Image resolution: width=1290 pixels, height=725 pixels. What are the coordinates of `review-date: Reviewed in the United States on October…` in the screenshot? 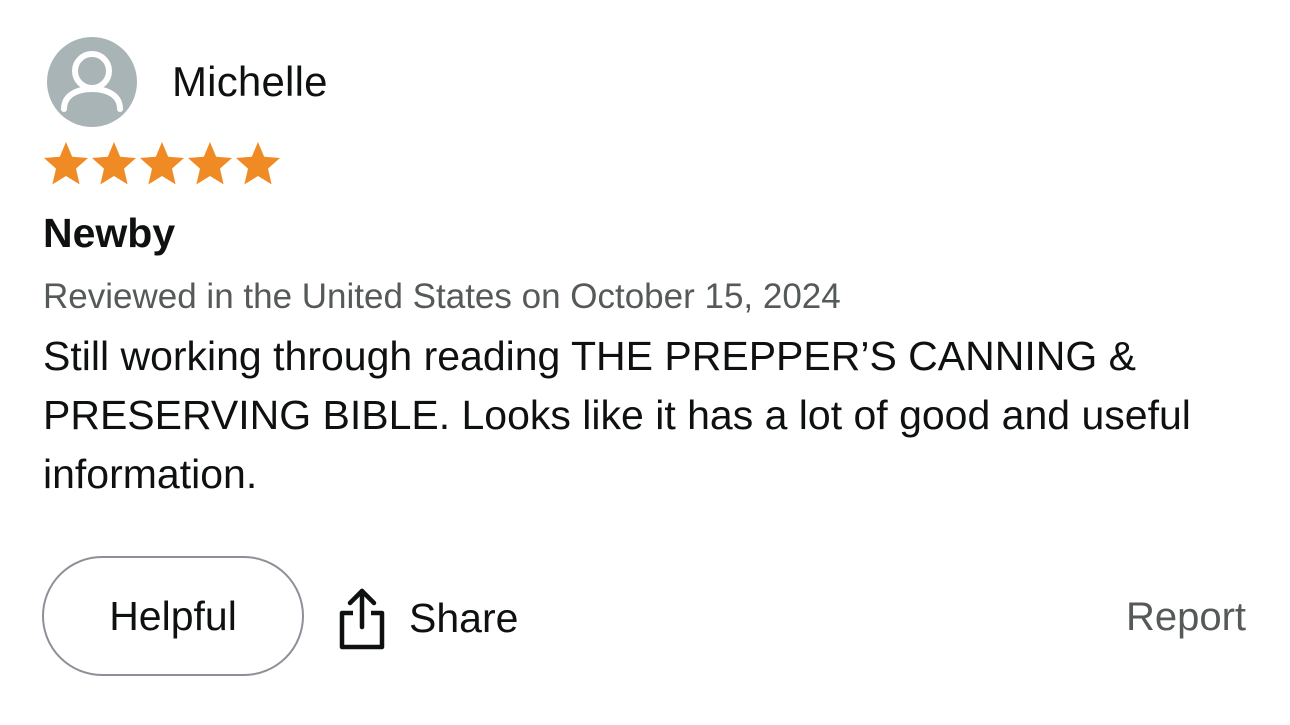 It's located at (442, 296).